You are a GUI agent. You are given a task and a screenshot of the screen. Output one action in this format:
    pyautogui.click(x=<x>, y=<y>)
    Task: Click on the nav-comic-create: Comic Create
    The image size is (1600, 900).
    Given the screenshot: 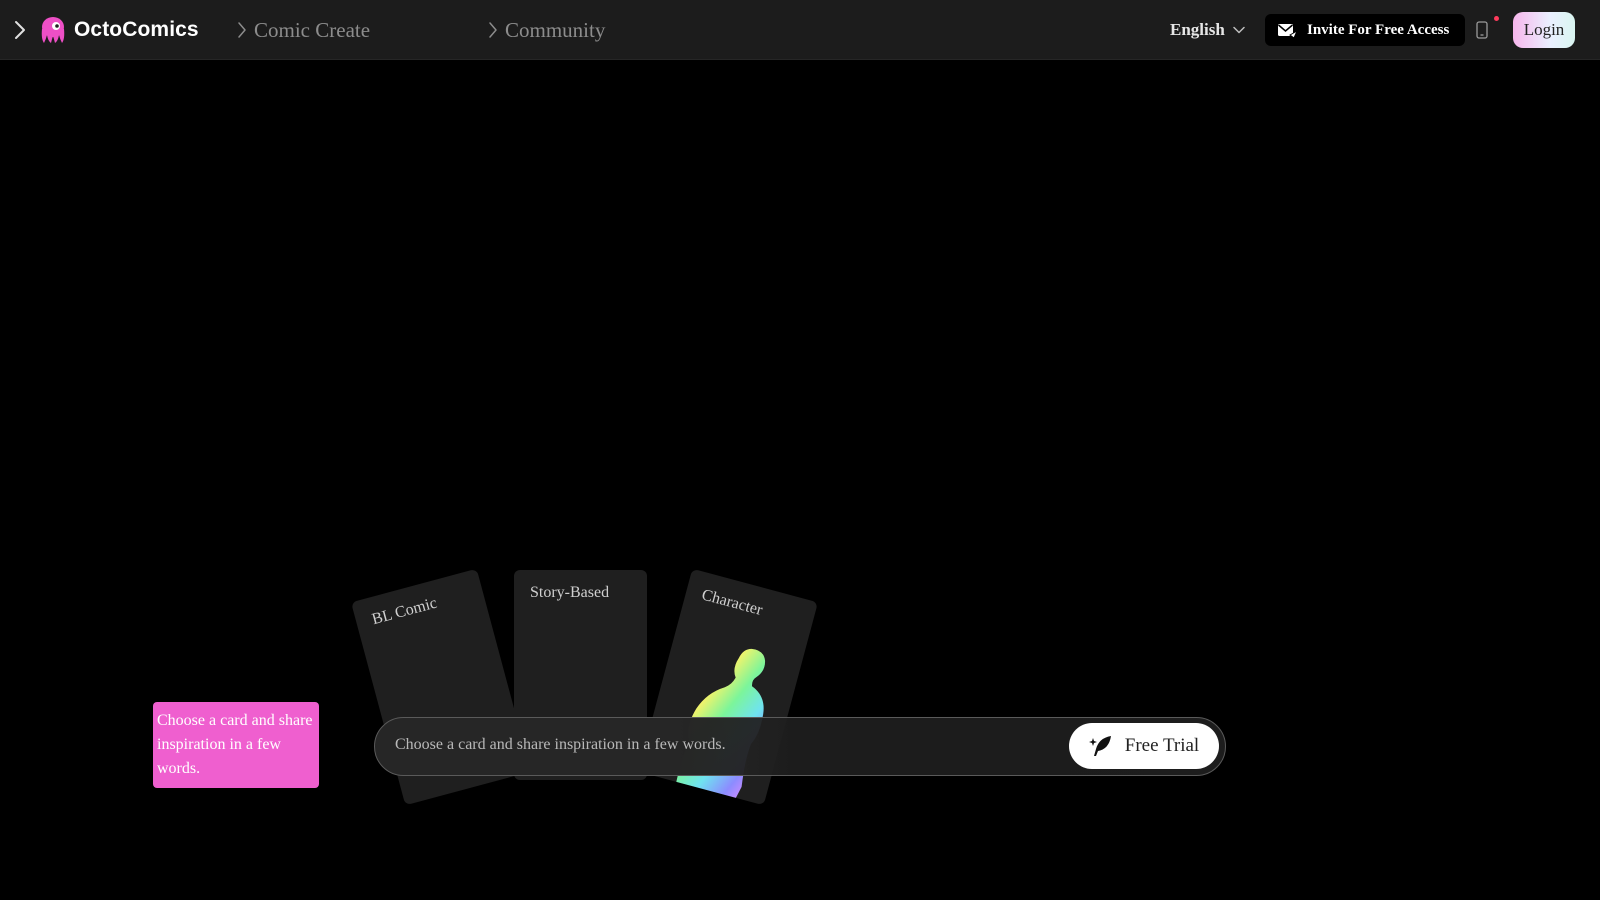 What is the action you would take?
    pyautogui.click(x=303, y=30)
    